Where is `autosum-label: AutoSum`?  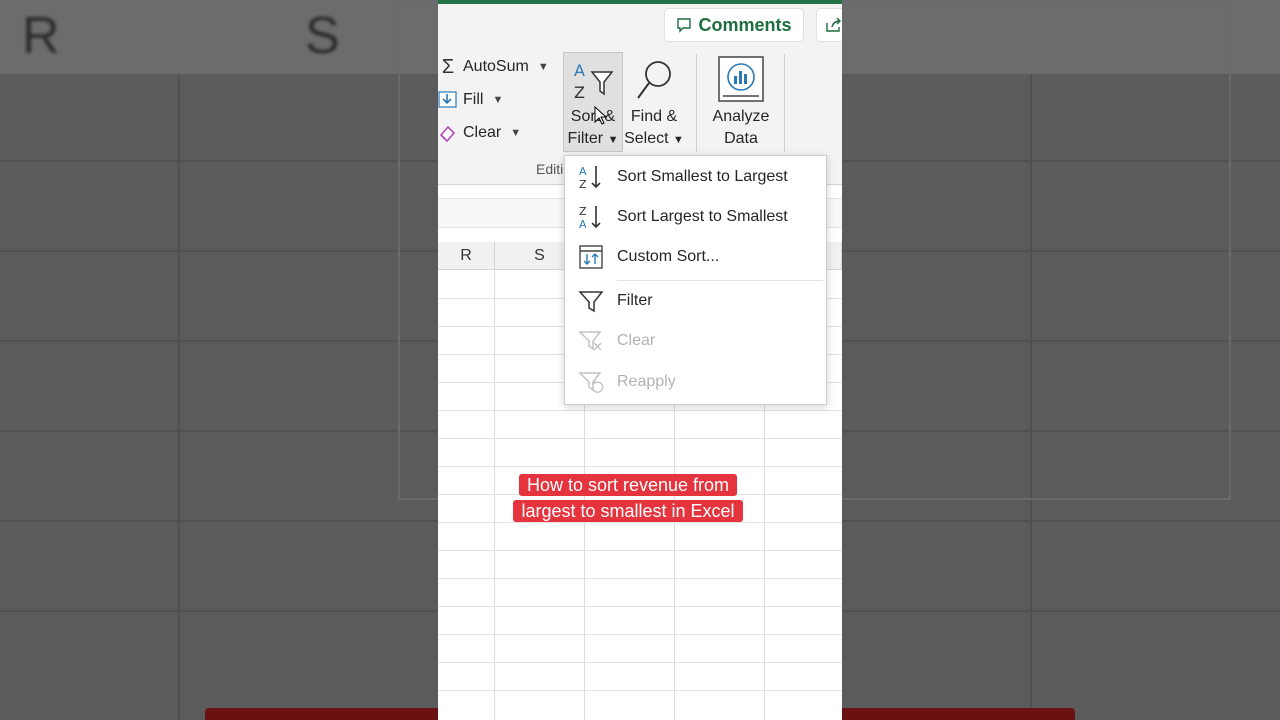
autosum-label: AutoSum is located at coordinates (496, 66).